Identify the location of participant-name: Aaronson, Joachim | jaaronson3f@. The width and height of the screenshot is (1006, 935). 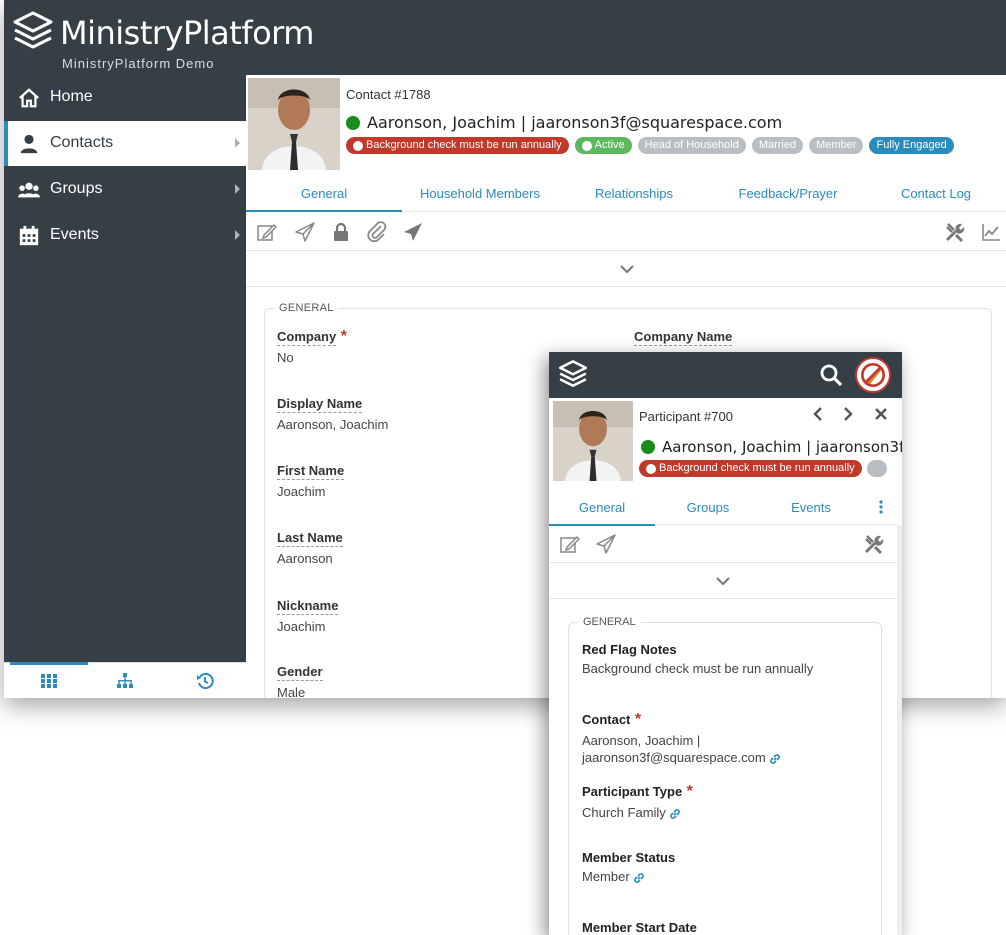
(782, 447).